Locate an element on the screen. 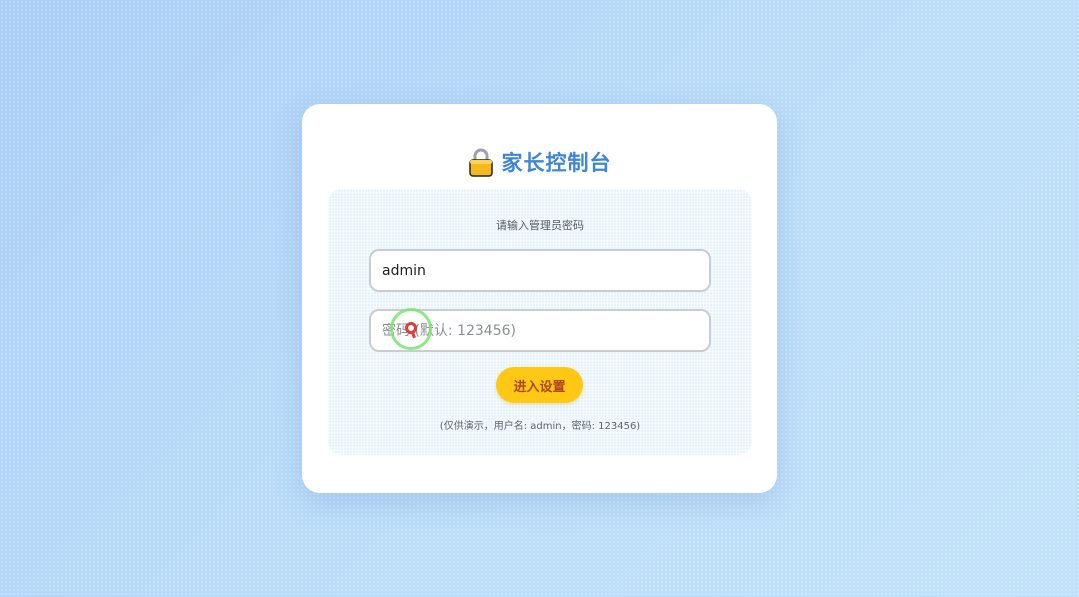  username-field is located at coordinates (540, 270).